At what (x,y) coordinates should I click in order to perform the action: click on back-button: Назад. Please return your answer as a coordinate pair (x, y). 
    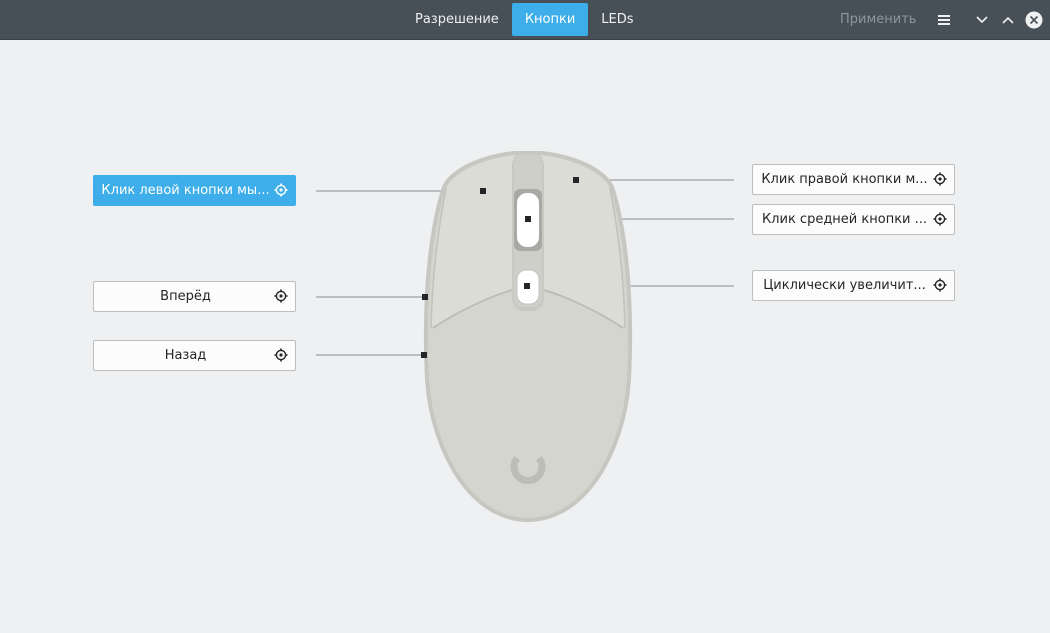
    Looking at the image, I should click on (194, 355).